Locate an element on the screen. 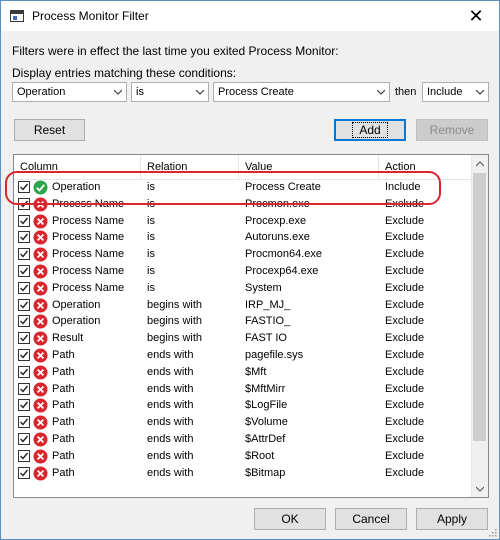 The height and width of the screenshot is (540, 500). action-dropdown-value: Include is located at coordinates (445, 92).